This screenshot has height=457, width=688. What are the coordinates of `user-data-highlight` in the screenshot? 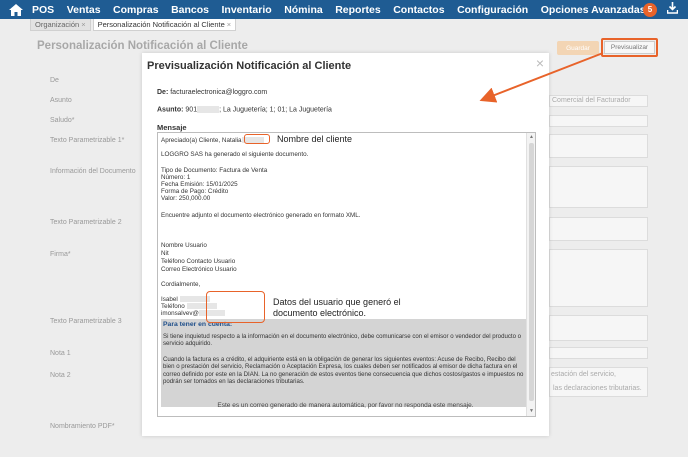 It's located at (235, 307).